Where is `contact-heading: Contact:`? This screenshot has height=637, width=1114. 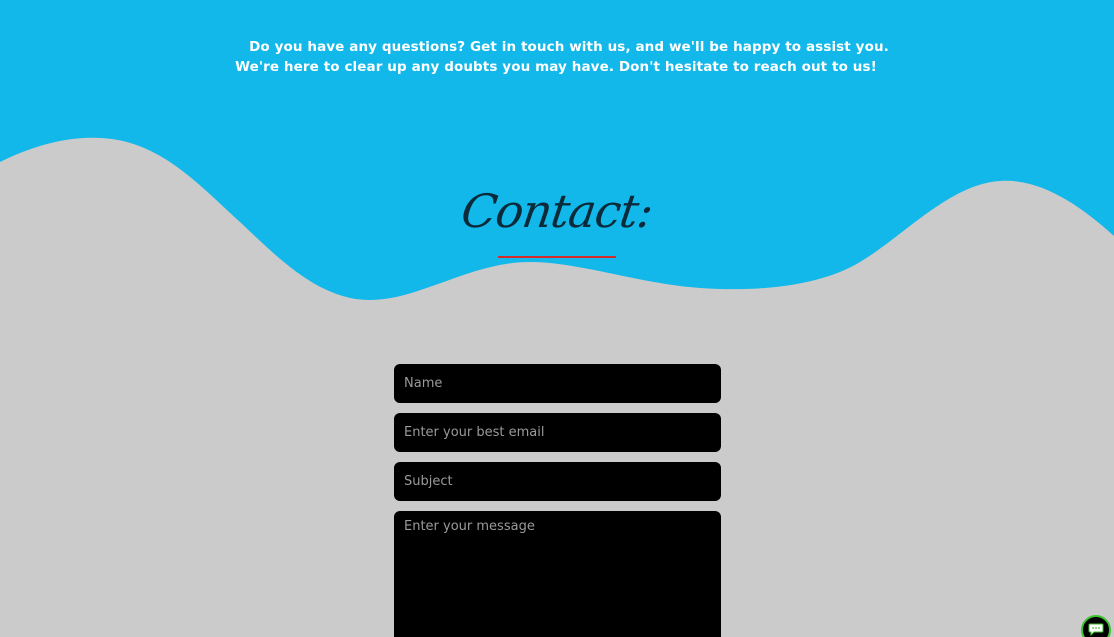
contact-heading: Contact: is located at coordinates (557, 211).